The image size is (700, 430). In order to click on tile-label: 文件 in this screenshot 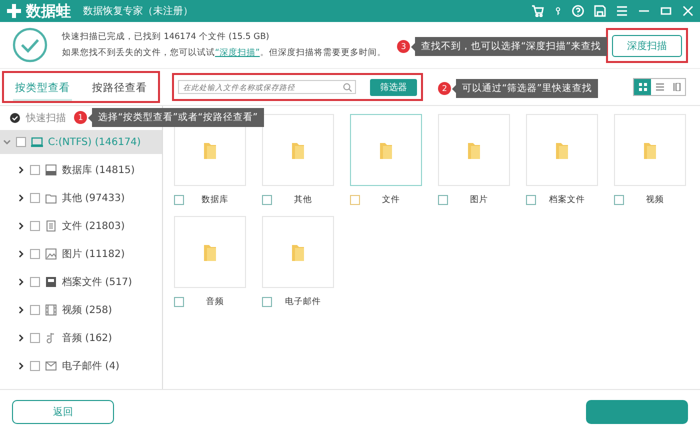, I will do `click(391, 200)`.